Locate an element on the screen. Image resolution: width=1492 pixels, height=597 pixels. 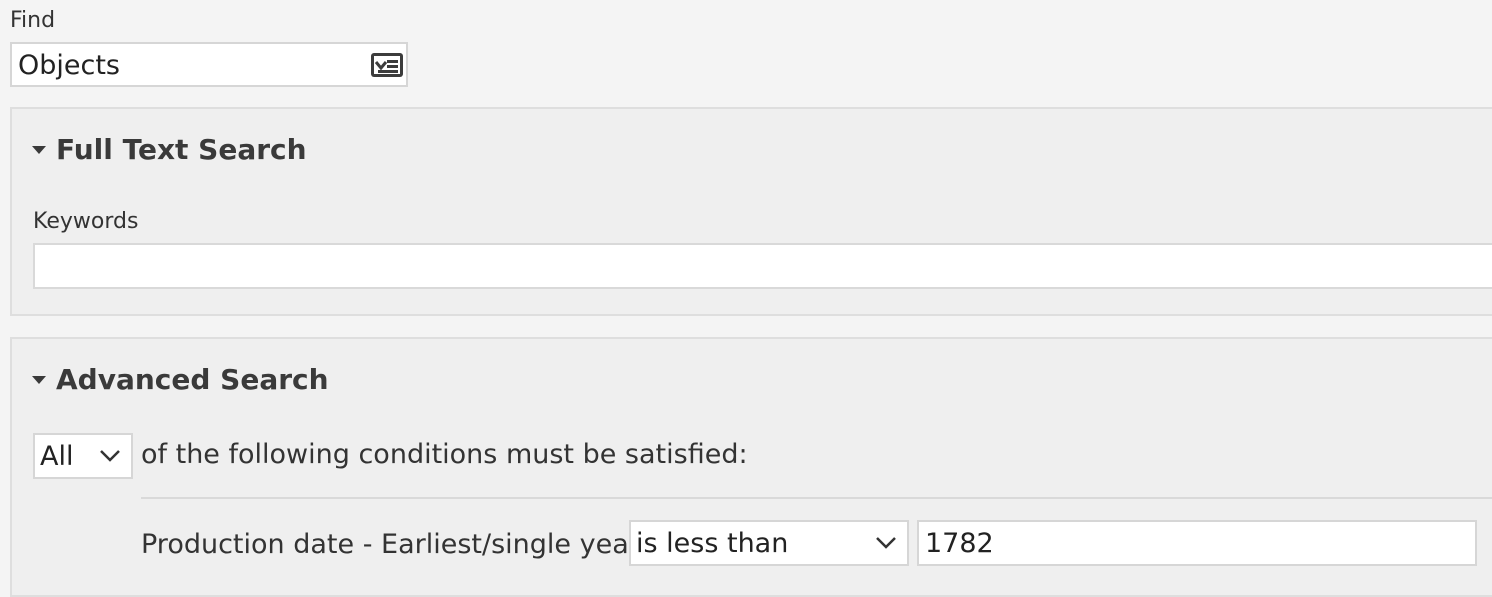
advanced-search-toggle: Advanced Search is located at coordinates (180, 379).